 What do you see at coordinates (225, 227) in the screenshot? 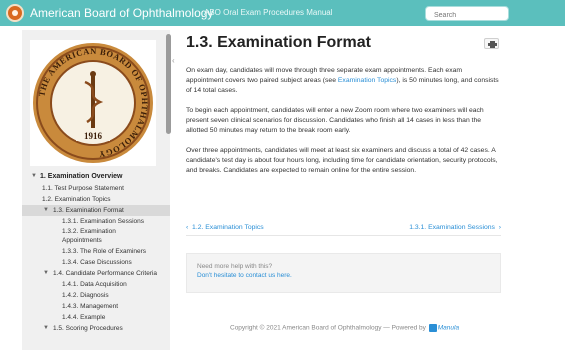
I see `previous-page-link: ‹ 1.2. Examination Topics` at bounding box center [225, 227].